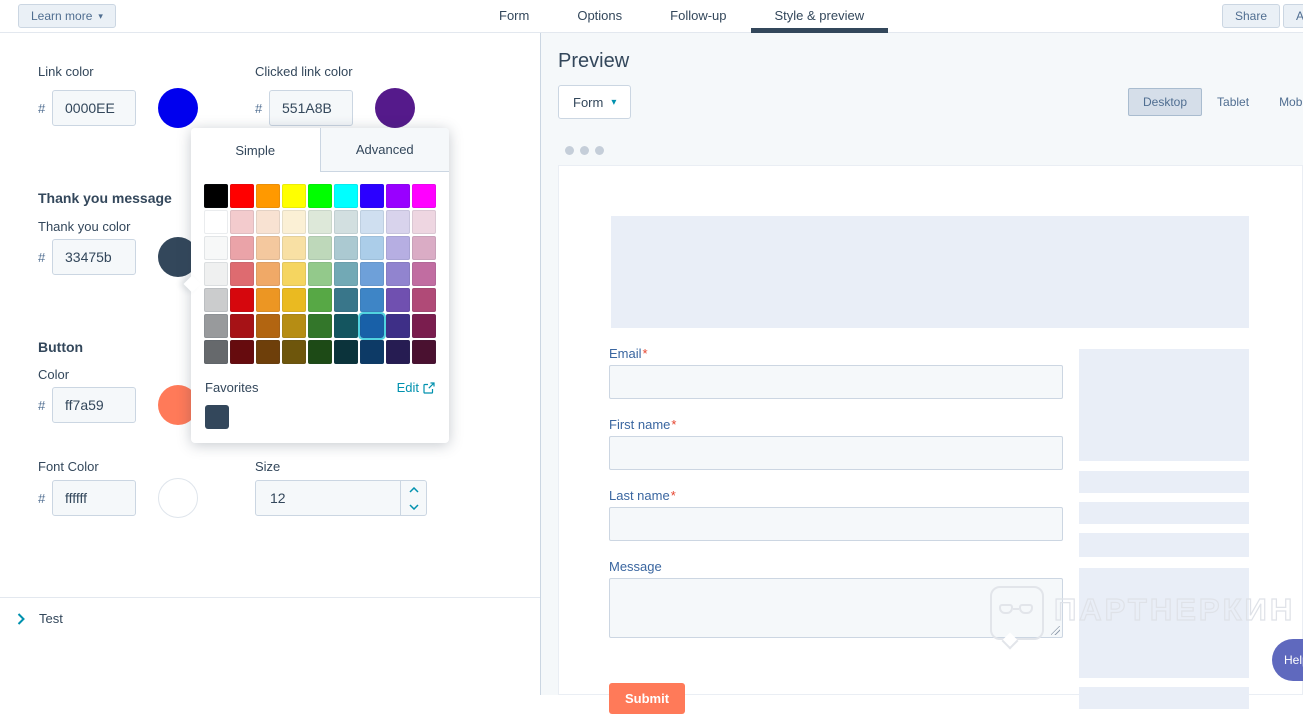 This screenshot has height=714, width=1303. I want to click on viewport-button-tablet: Tablet, so click(1233, 102).